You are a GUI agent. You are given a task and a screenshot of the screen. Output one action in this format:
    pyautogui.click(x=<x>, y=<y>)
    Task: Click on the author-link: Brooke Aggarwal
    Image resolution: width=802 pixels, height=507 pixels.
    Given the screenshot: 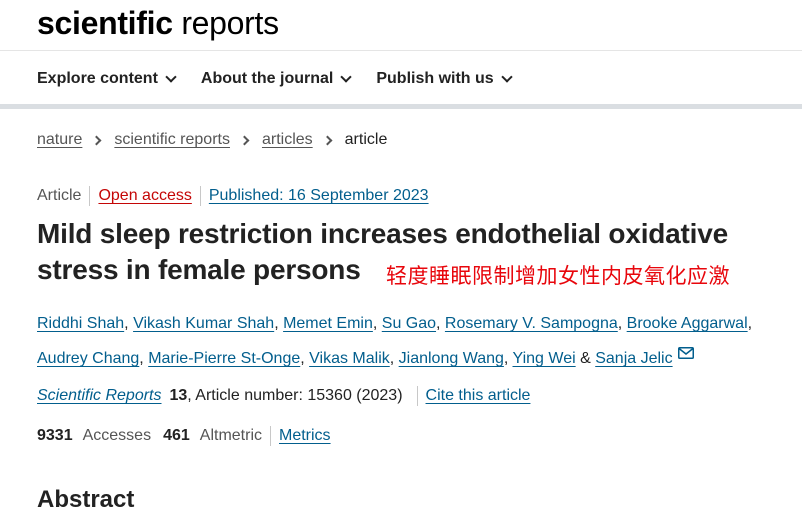 What is the action you would take?
    pyautogui.click(x=687, y=323)
    